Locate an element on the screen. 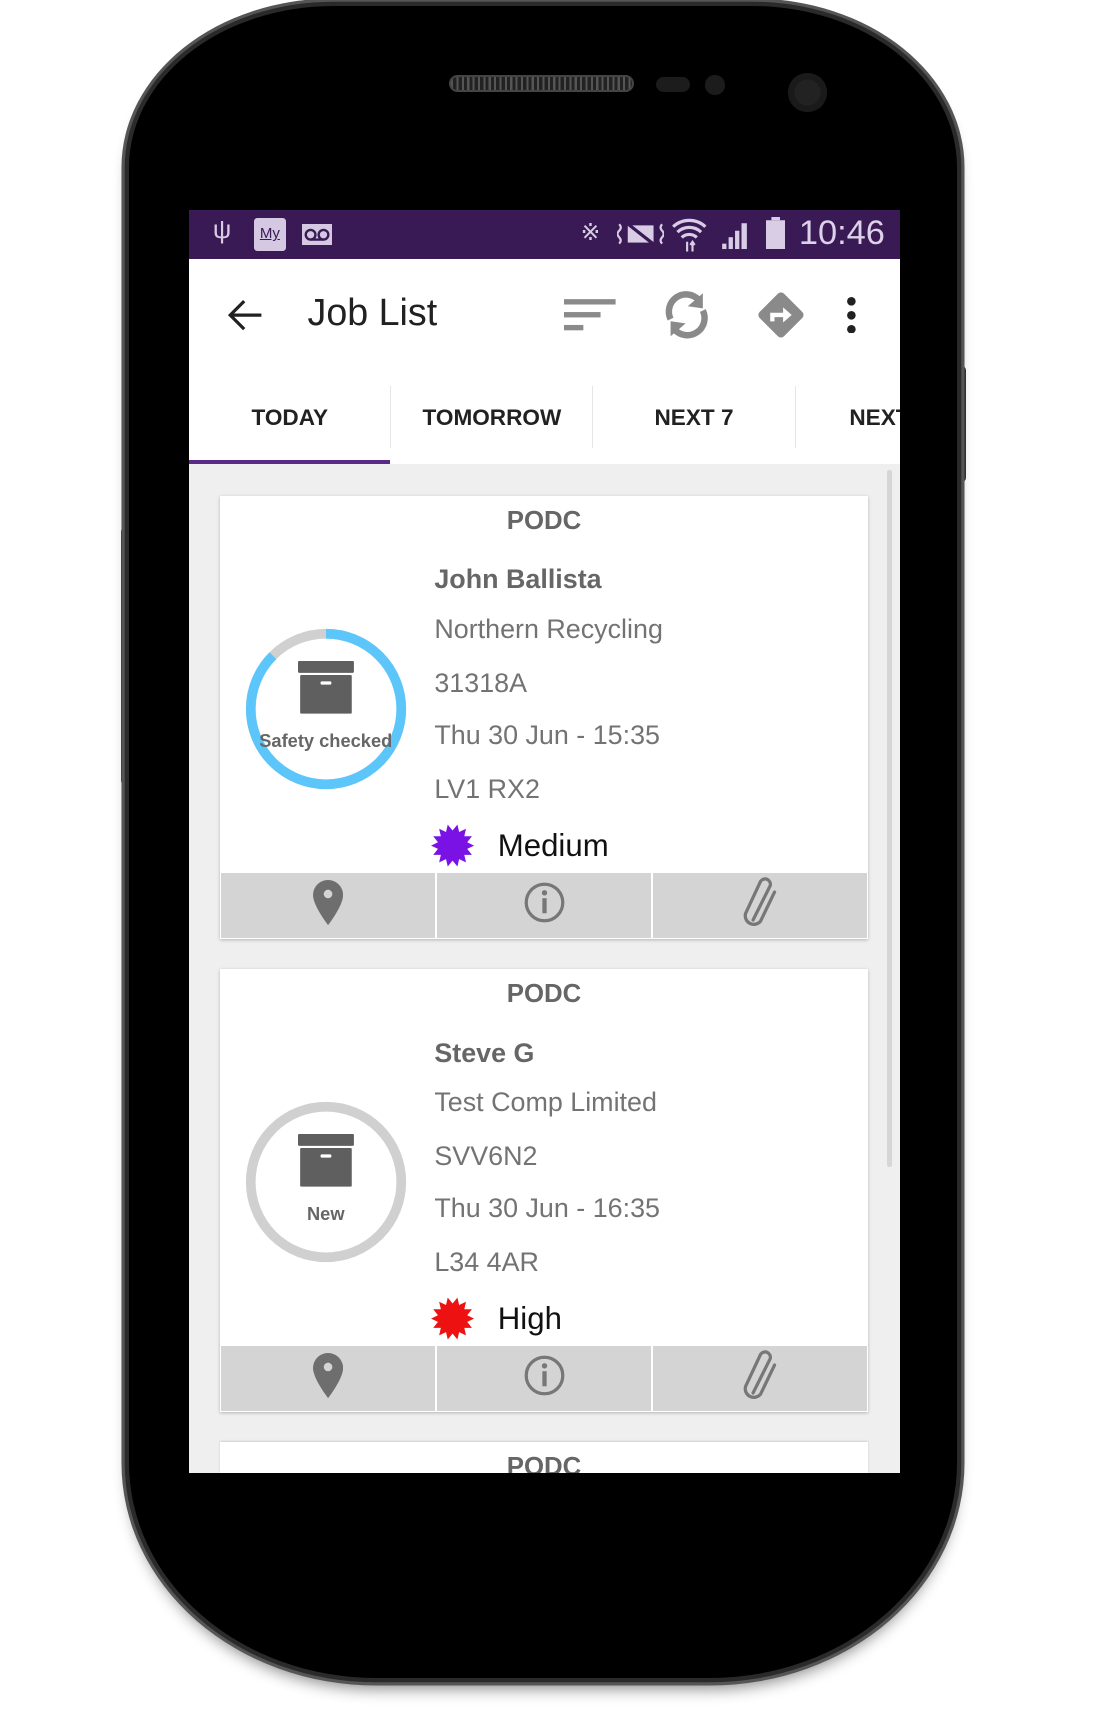  job-ref: 31318A is located at coordinates (481, 682).